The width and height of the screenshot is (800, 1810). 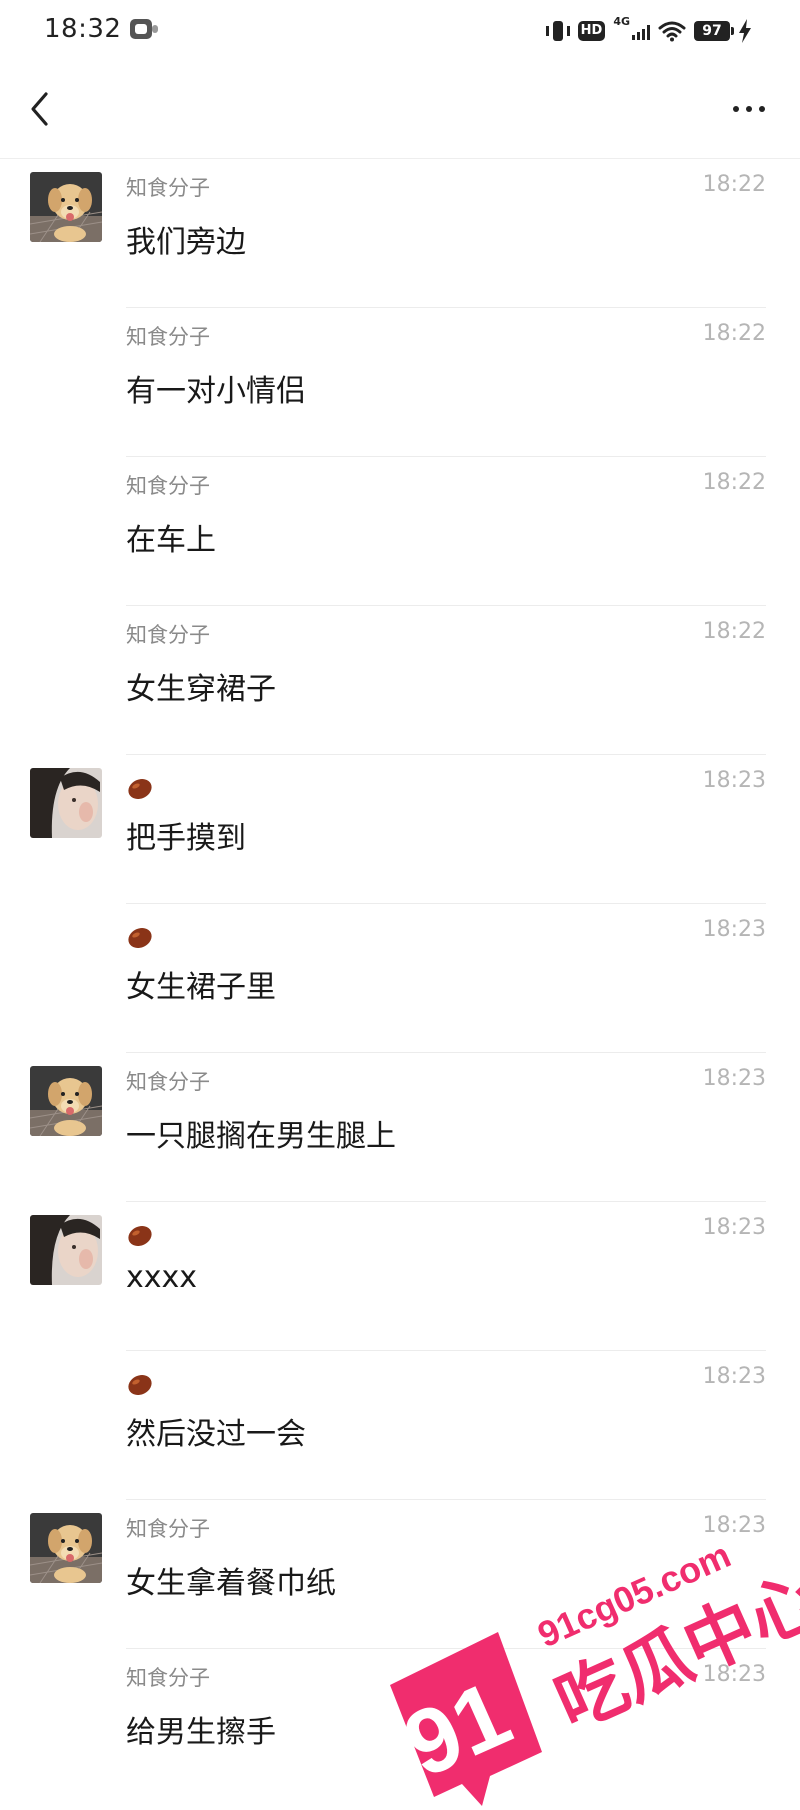 What do you see at coordinates (400, 382) in the screenshot?
I see `message-item: 知食分子 18:22 有一对小情侣` at bounding box center [400, 382].